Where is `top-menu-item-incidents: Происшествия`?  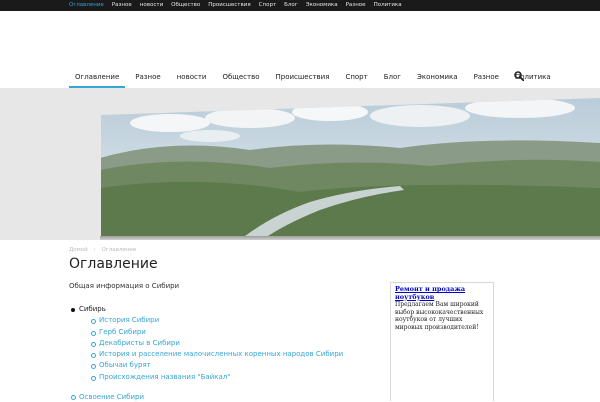
top-menu-item-incidents: Происшествия is located at coordinates (229, 5).